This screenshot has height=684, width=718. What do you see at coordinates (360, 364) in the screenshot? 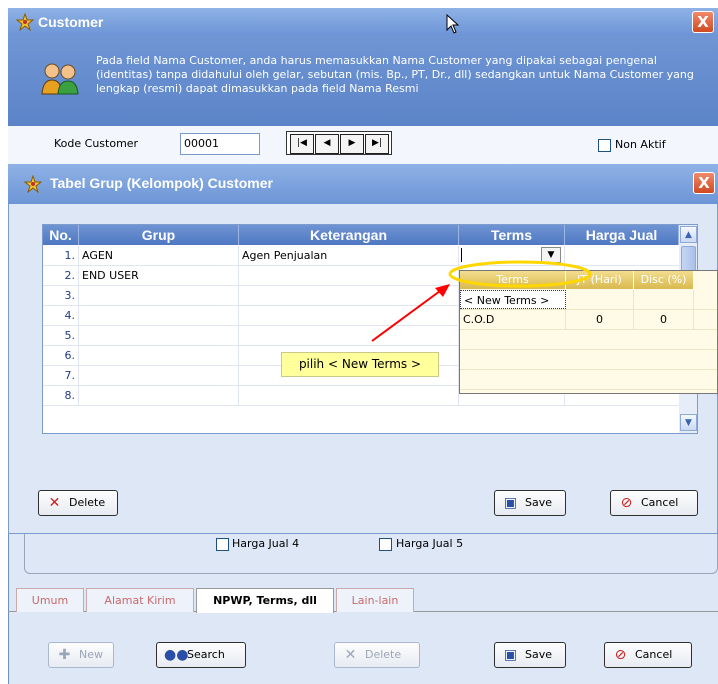
I see `annotation-note: pilih < New Terms >` at bounding box center [360, 364].